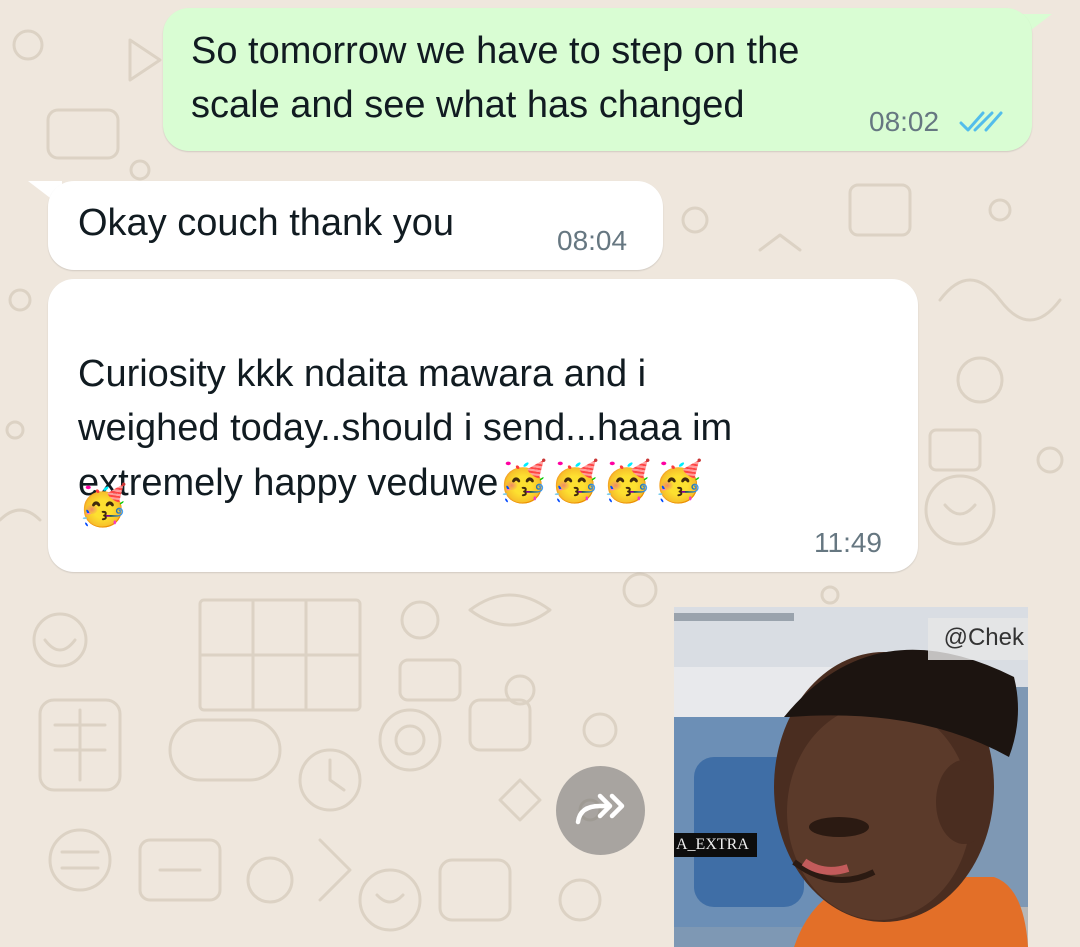 This screenshot has height=947, width=1080. What do you see at coordinates (104, 506) in the screenshot?
I see `party-emoji: 🥳` at bounding box center [104, 506].